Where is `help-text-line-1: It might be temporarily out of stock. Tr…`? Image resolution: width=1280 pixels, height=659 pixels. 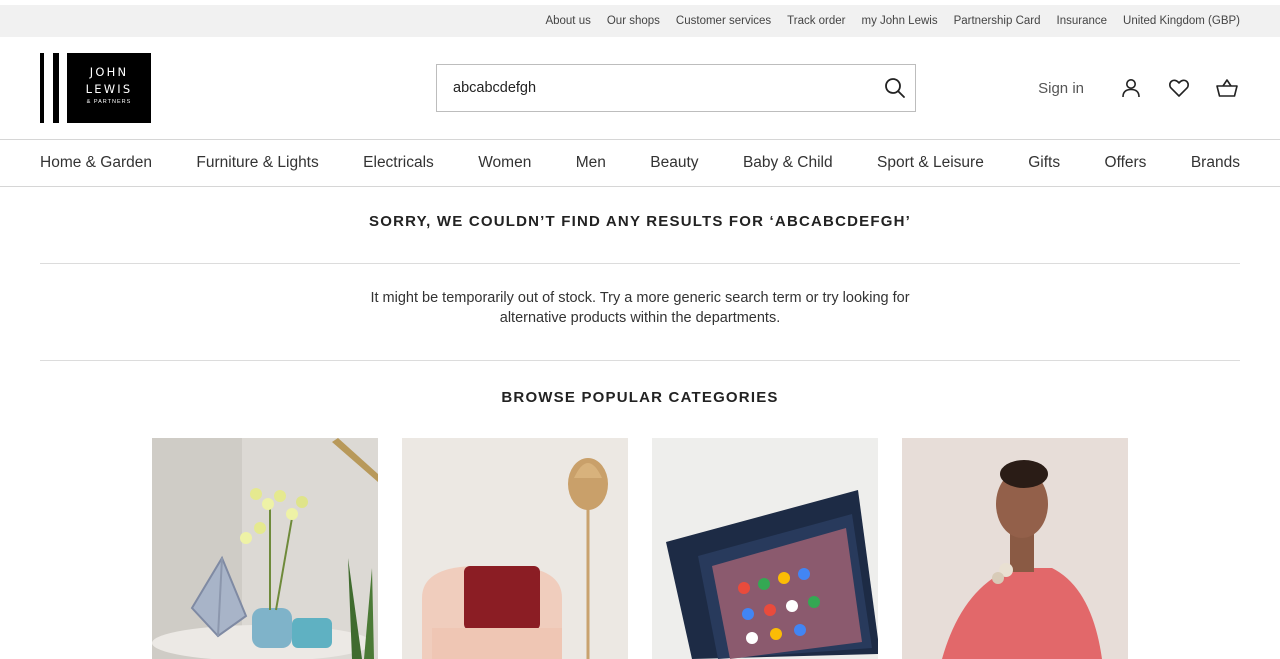 help-text-line-1: It might be temporarily out of stock. Tr… is located at coordinates (640, 298).